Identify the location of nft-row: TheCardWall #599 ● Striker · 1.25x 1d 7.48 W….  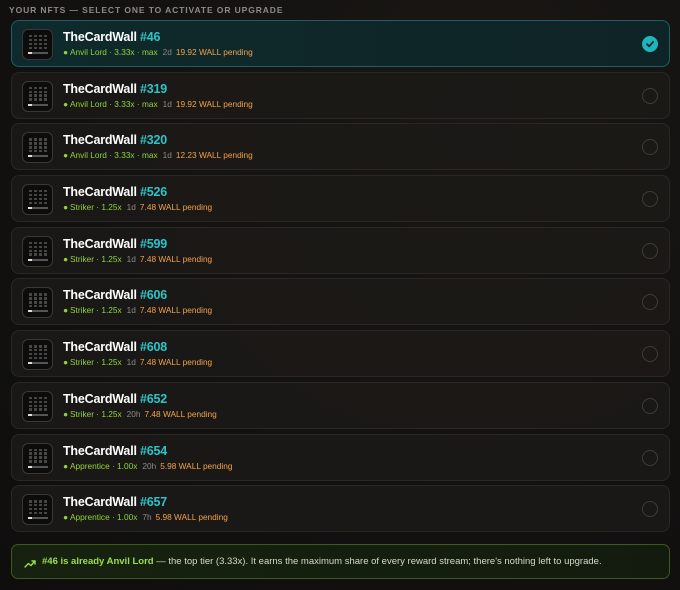
(340, 250).